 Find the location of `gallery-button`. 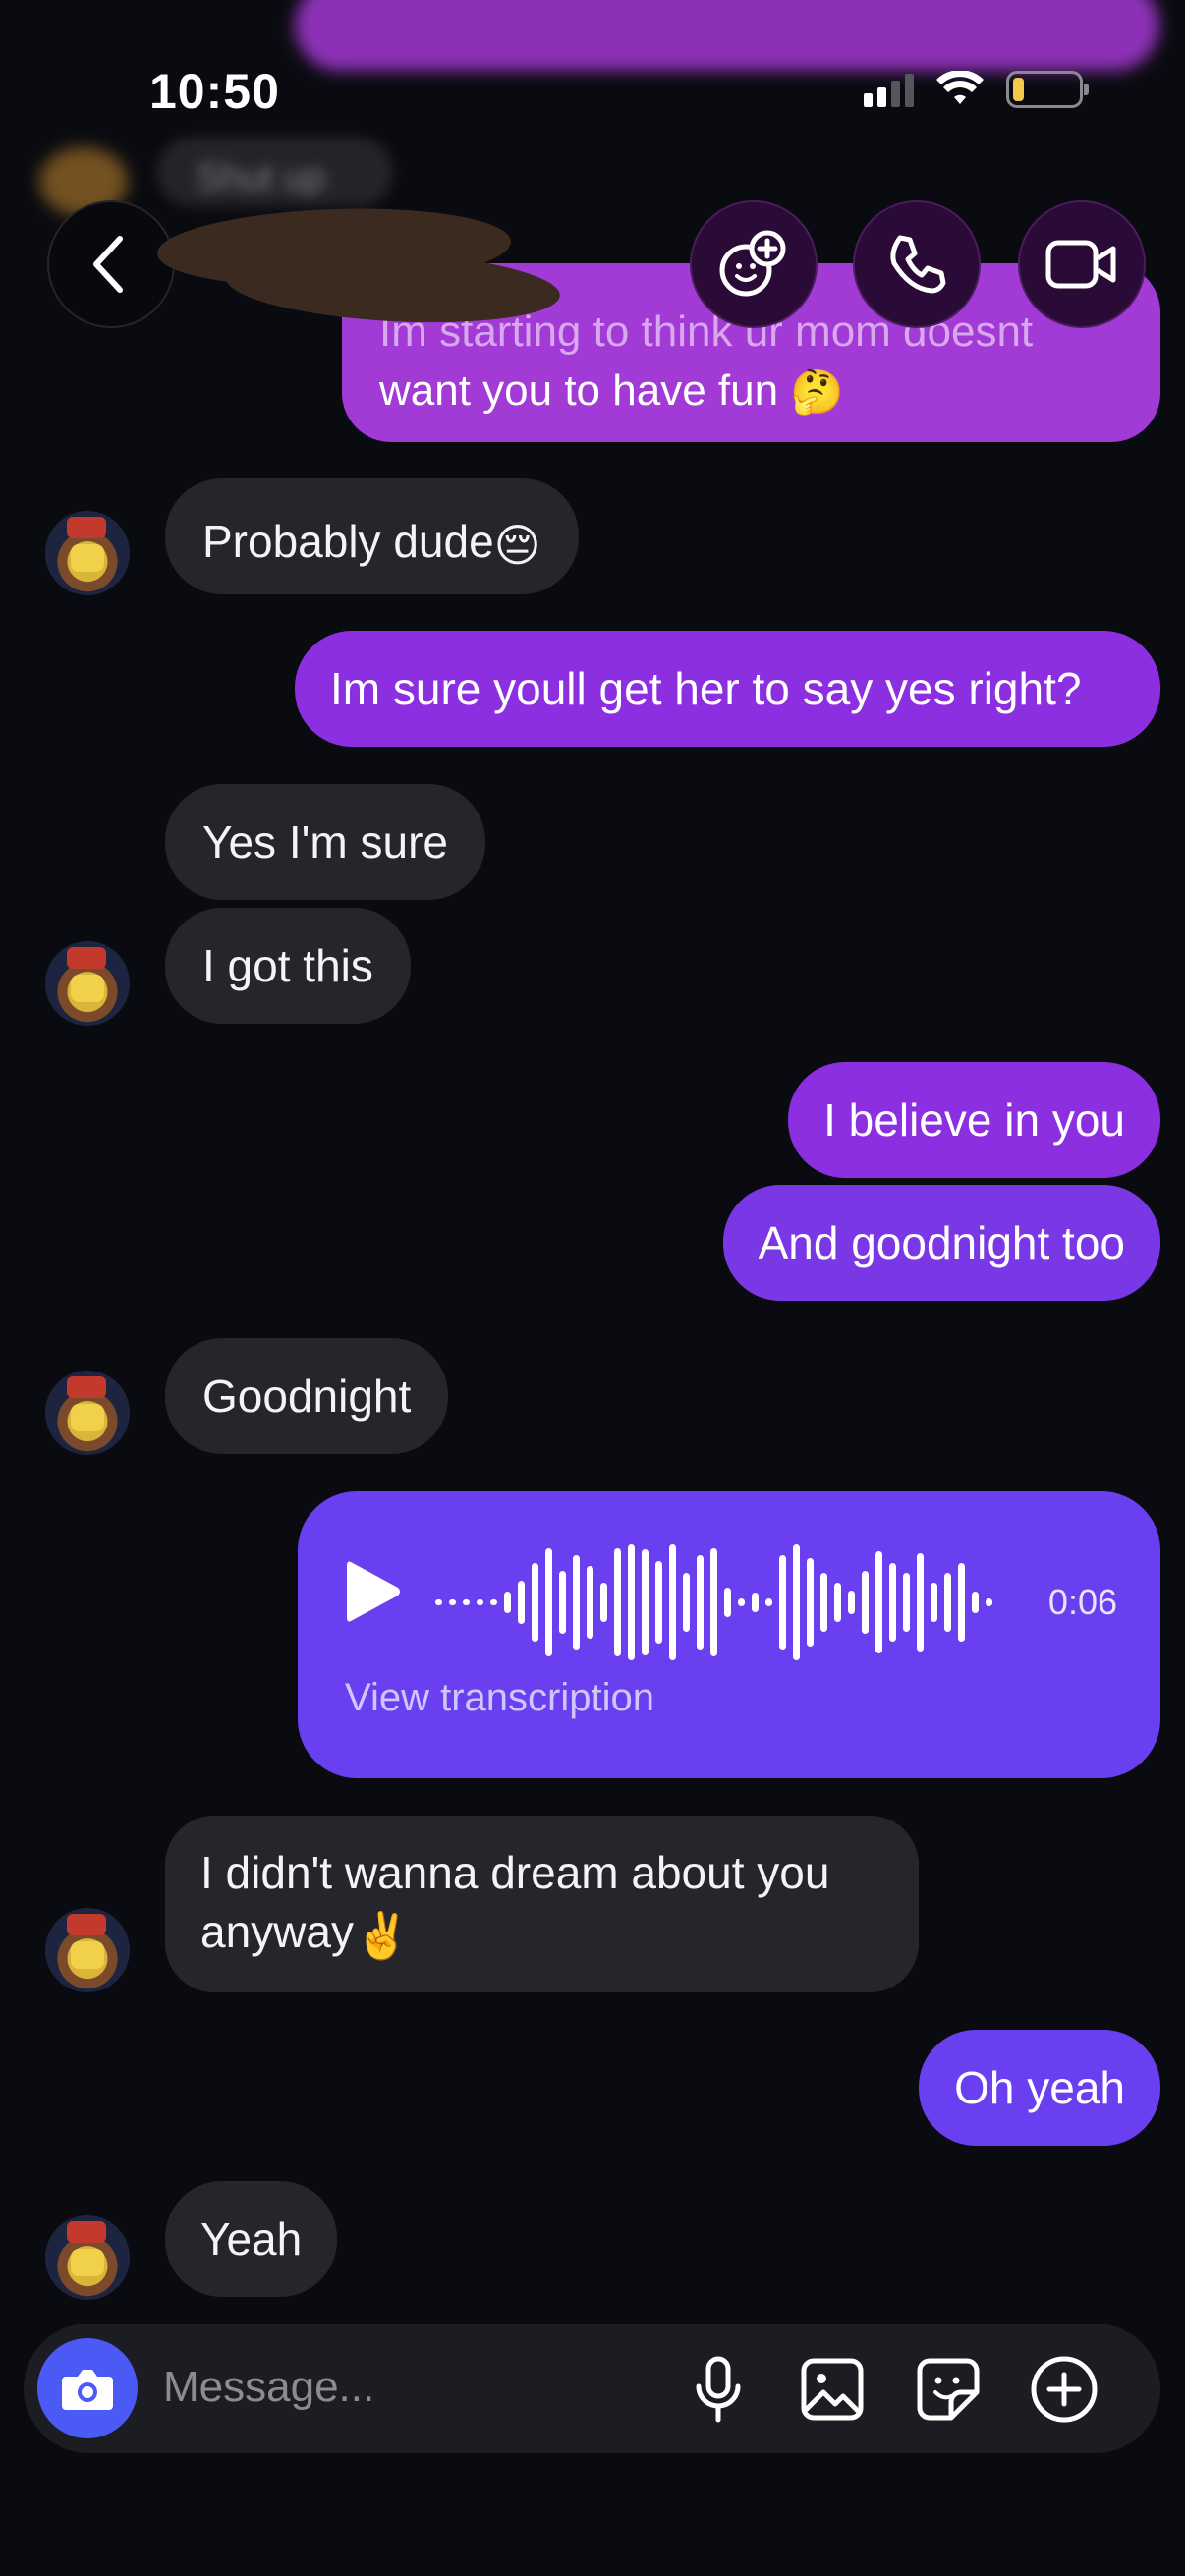

gallery-button is located at coordinates (833, 2389).